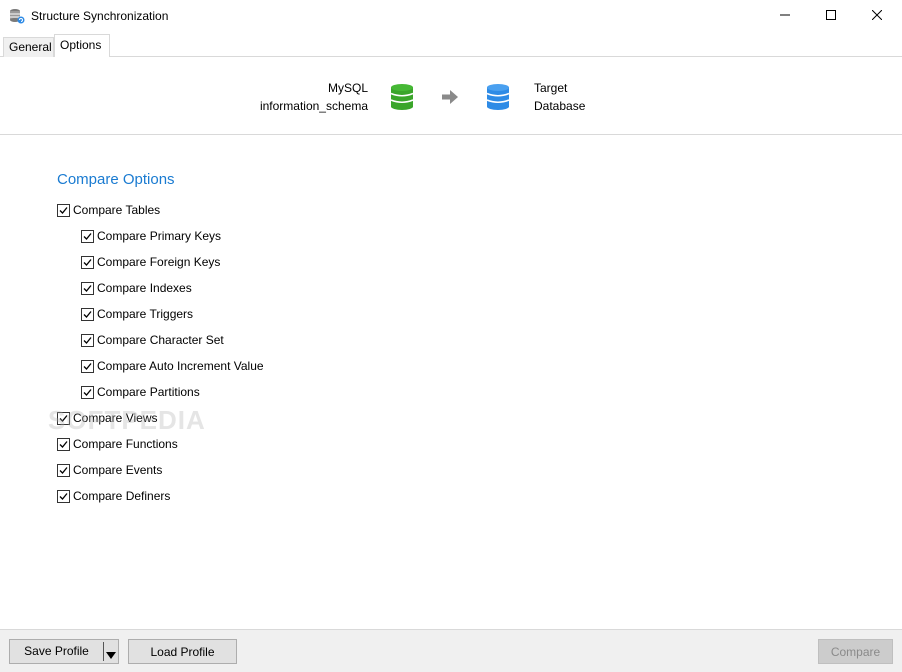 Image resolution: width=902 pixels, height=672 pixels. Describe the element at coordinates (159, 262) in the screenshot. I see `option-label: Compare Foreign Keys` at that location.